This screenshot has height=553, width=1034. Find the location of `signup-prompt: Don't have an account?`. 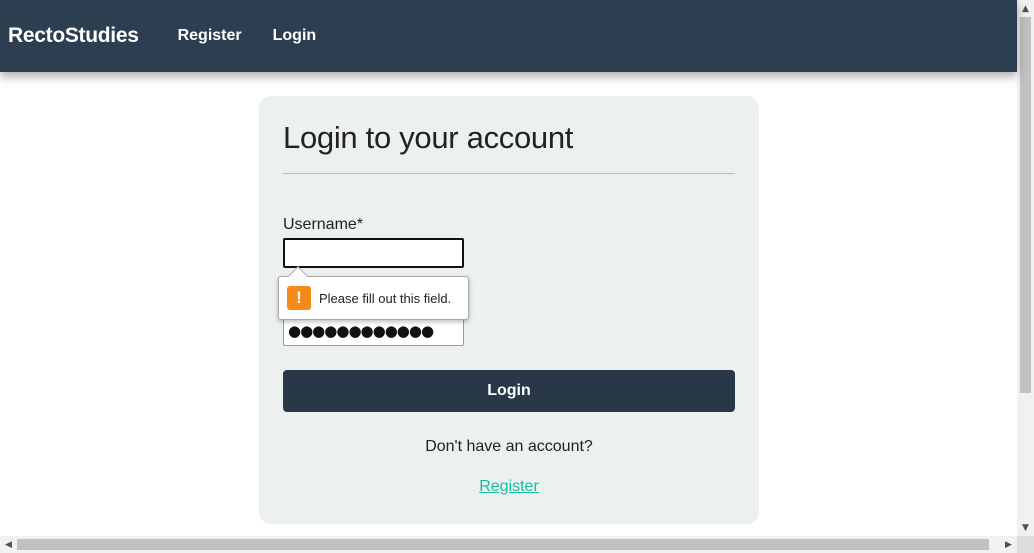

signup-prompt: Don't have an account? is located at coordinates (509, 446).